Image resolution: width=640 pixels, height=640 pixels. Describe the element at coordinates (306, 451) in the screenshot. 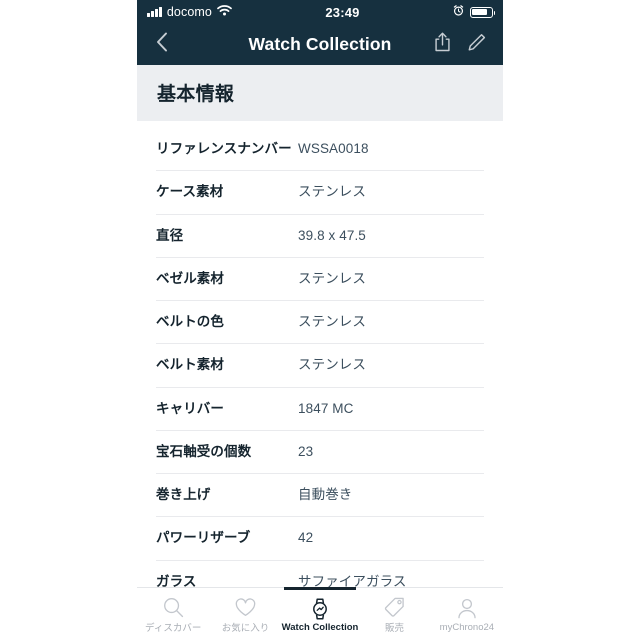

I see `spec-value: 23` at that location.